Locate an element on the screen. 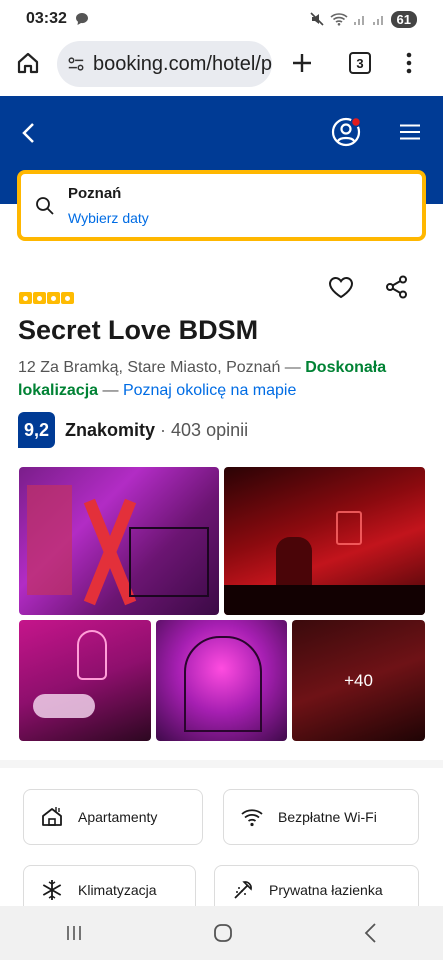  shower-icon is located at coordinates (243, 890).